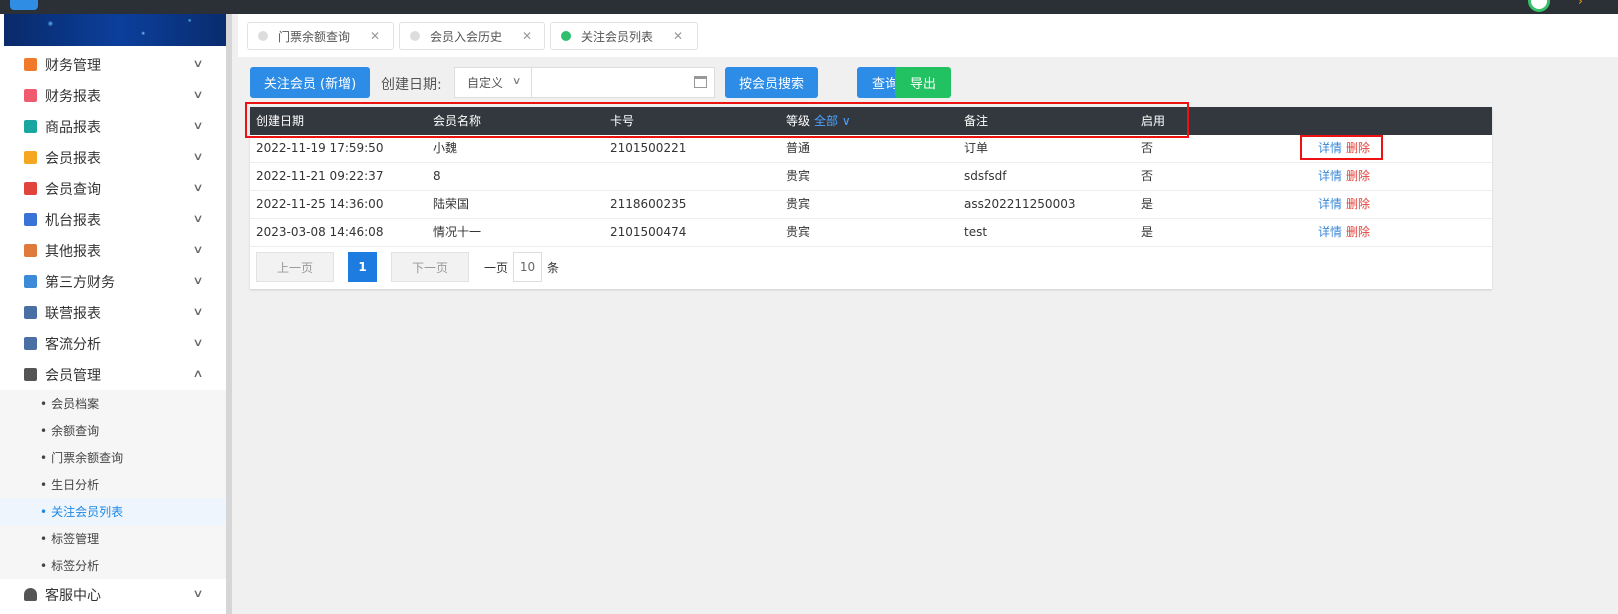 This screenshot has height=614, width=1618. Describe the element at coordinates (832, 121) in the screenshot. I see `grade-filter-dropdown: 全部 ∨` at that location.